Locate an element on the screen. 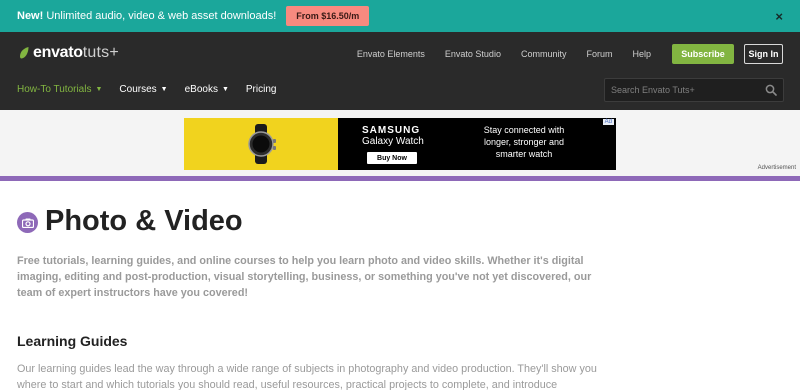  nav-label: Courses is located at coordinates (138, 89).